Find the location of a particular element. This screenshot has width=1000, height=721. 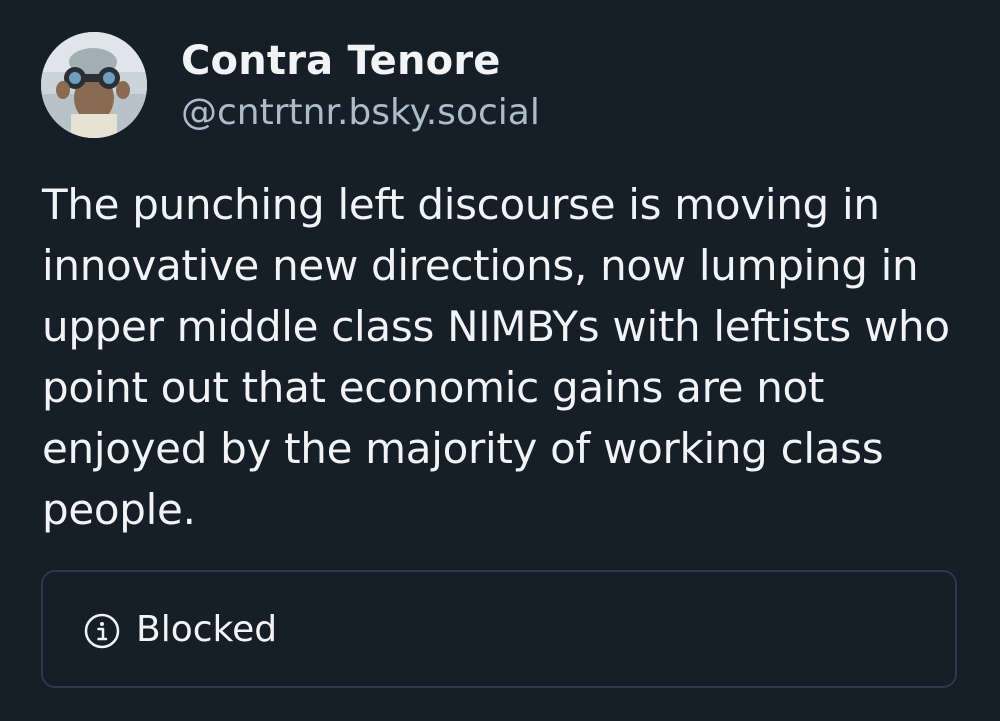

avatar is located at coordinates (94, 85).